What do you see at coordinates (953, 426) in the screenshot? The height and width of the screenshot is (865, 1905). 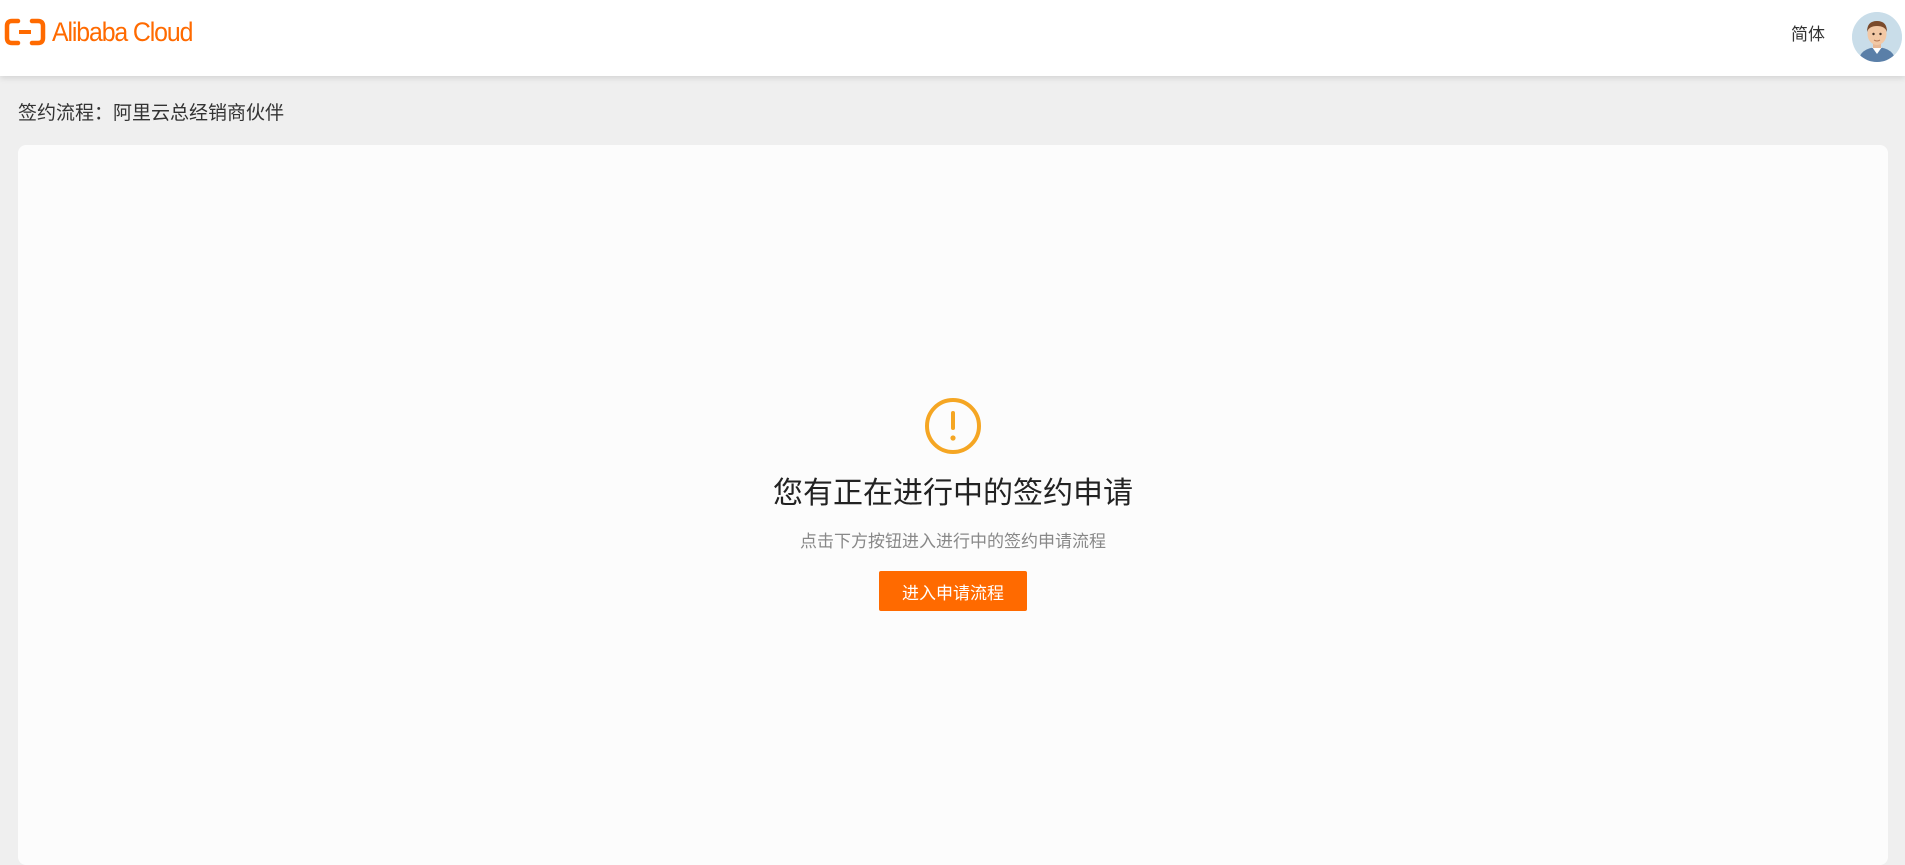 I see `warning-circle-icon` at bounding box center [953, 426].